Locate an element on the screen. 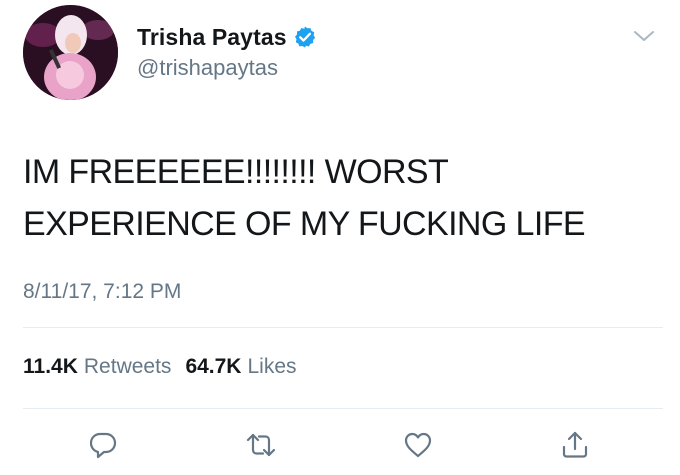 This screenshot has width=680, height=475. like-button is located at coordinates (418, 447).